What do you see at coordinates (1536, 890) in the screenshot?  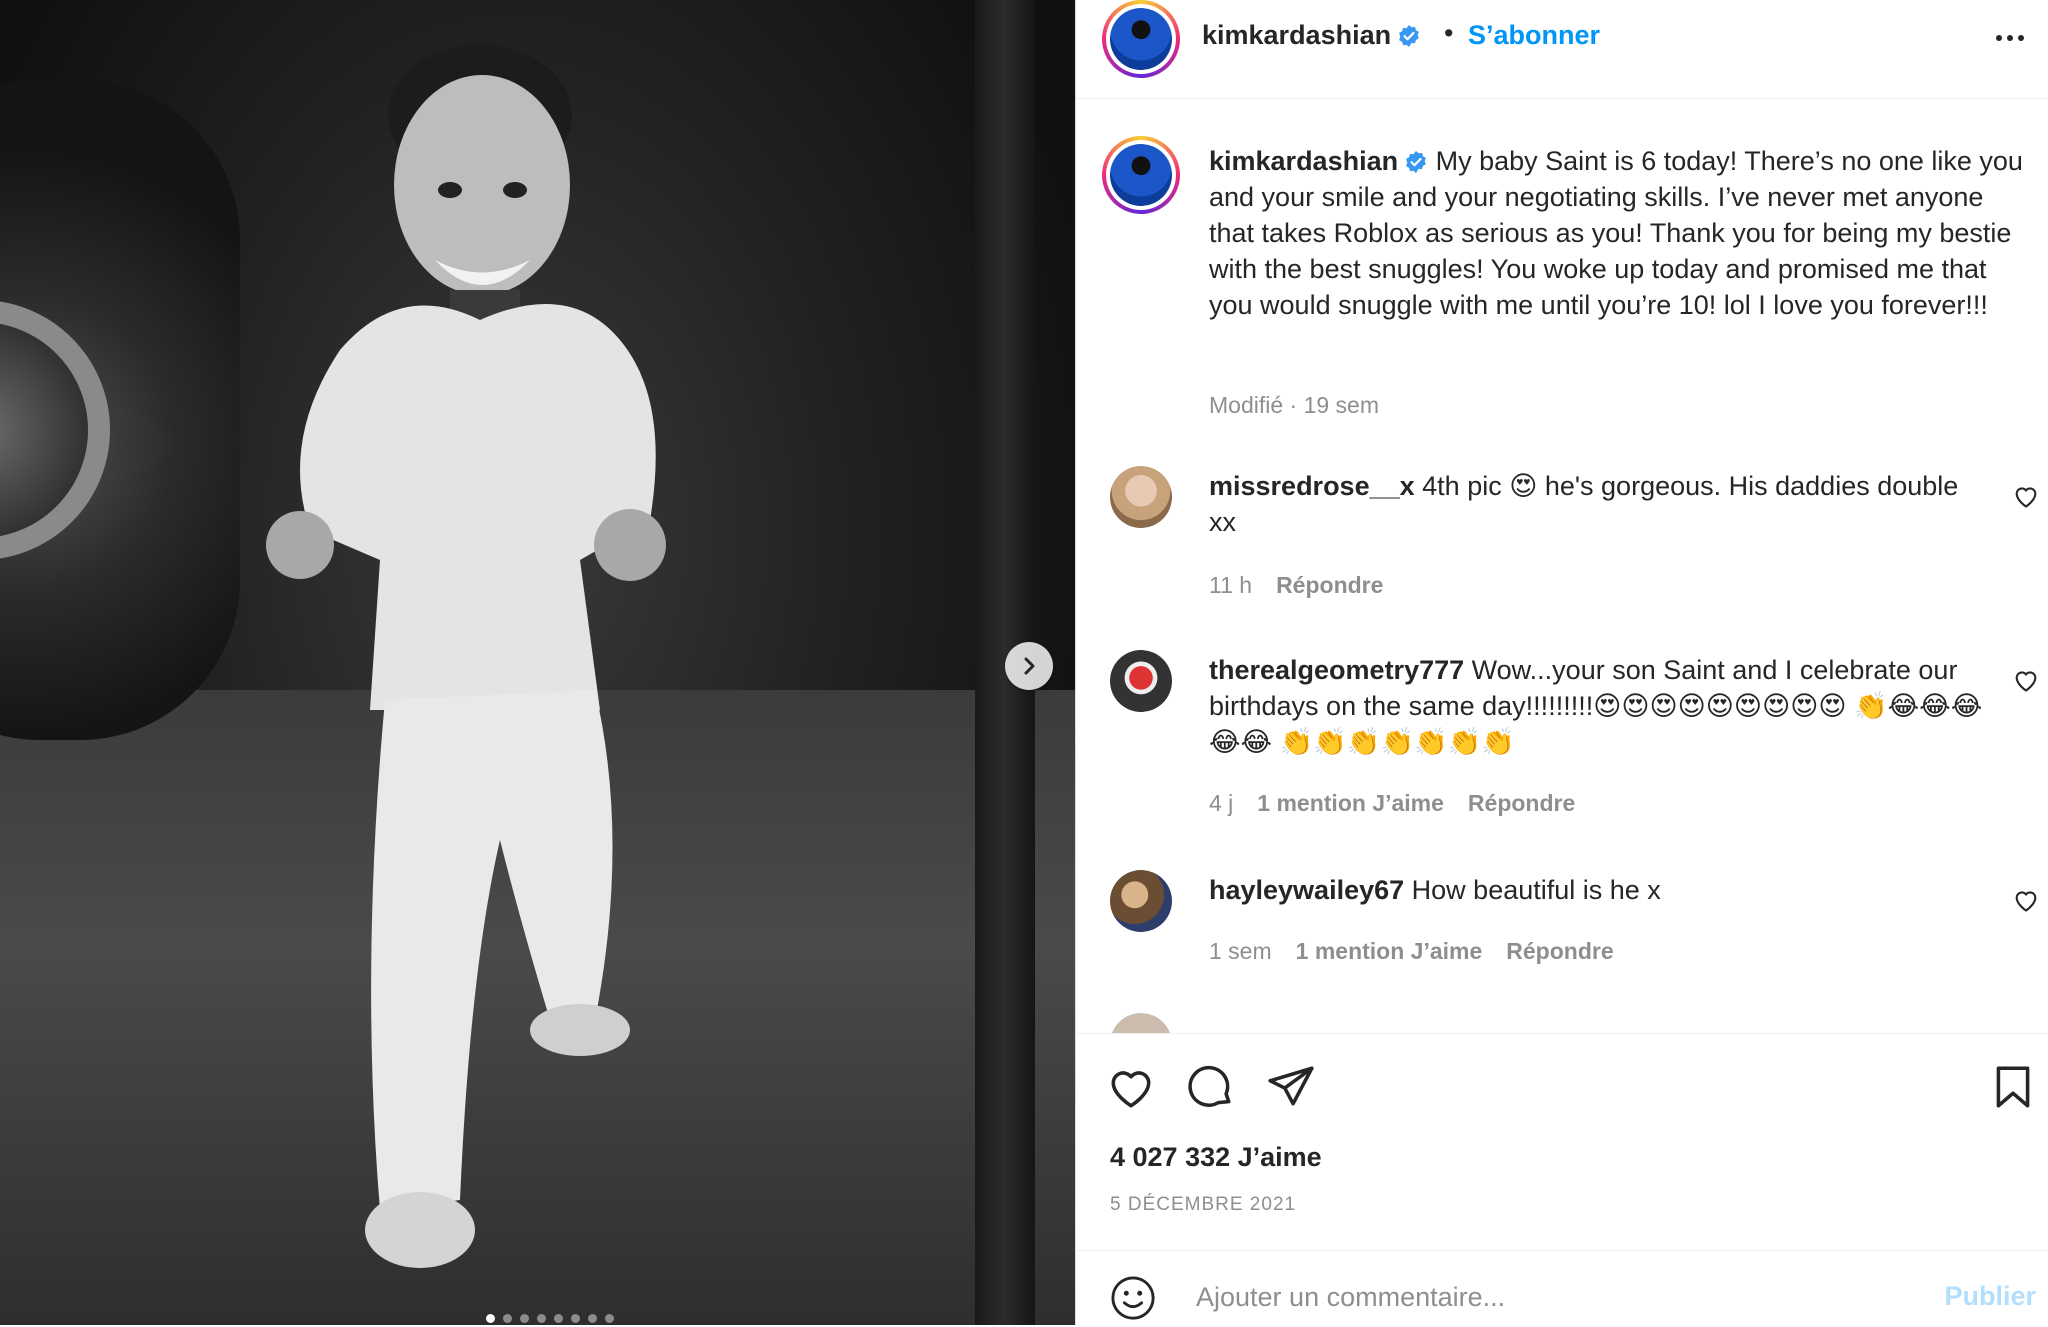 I see `comment-body: How beautiful is he x` at bounding box center [1536, 890].